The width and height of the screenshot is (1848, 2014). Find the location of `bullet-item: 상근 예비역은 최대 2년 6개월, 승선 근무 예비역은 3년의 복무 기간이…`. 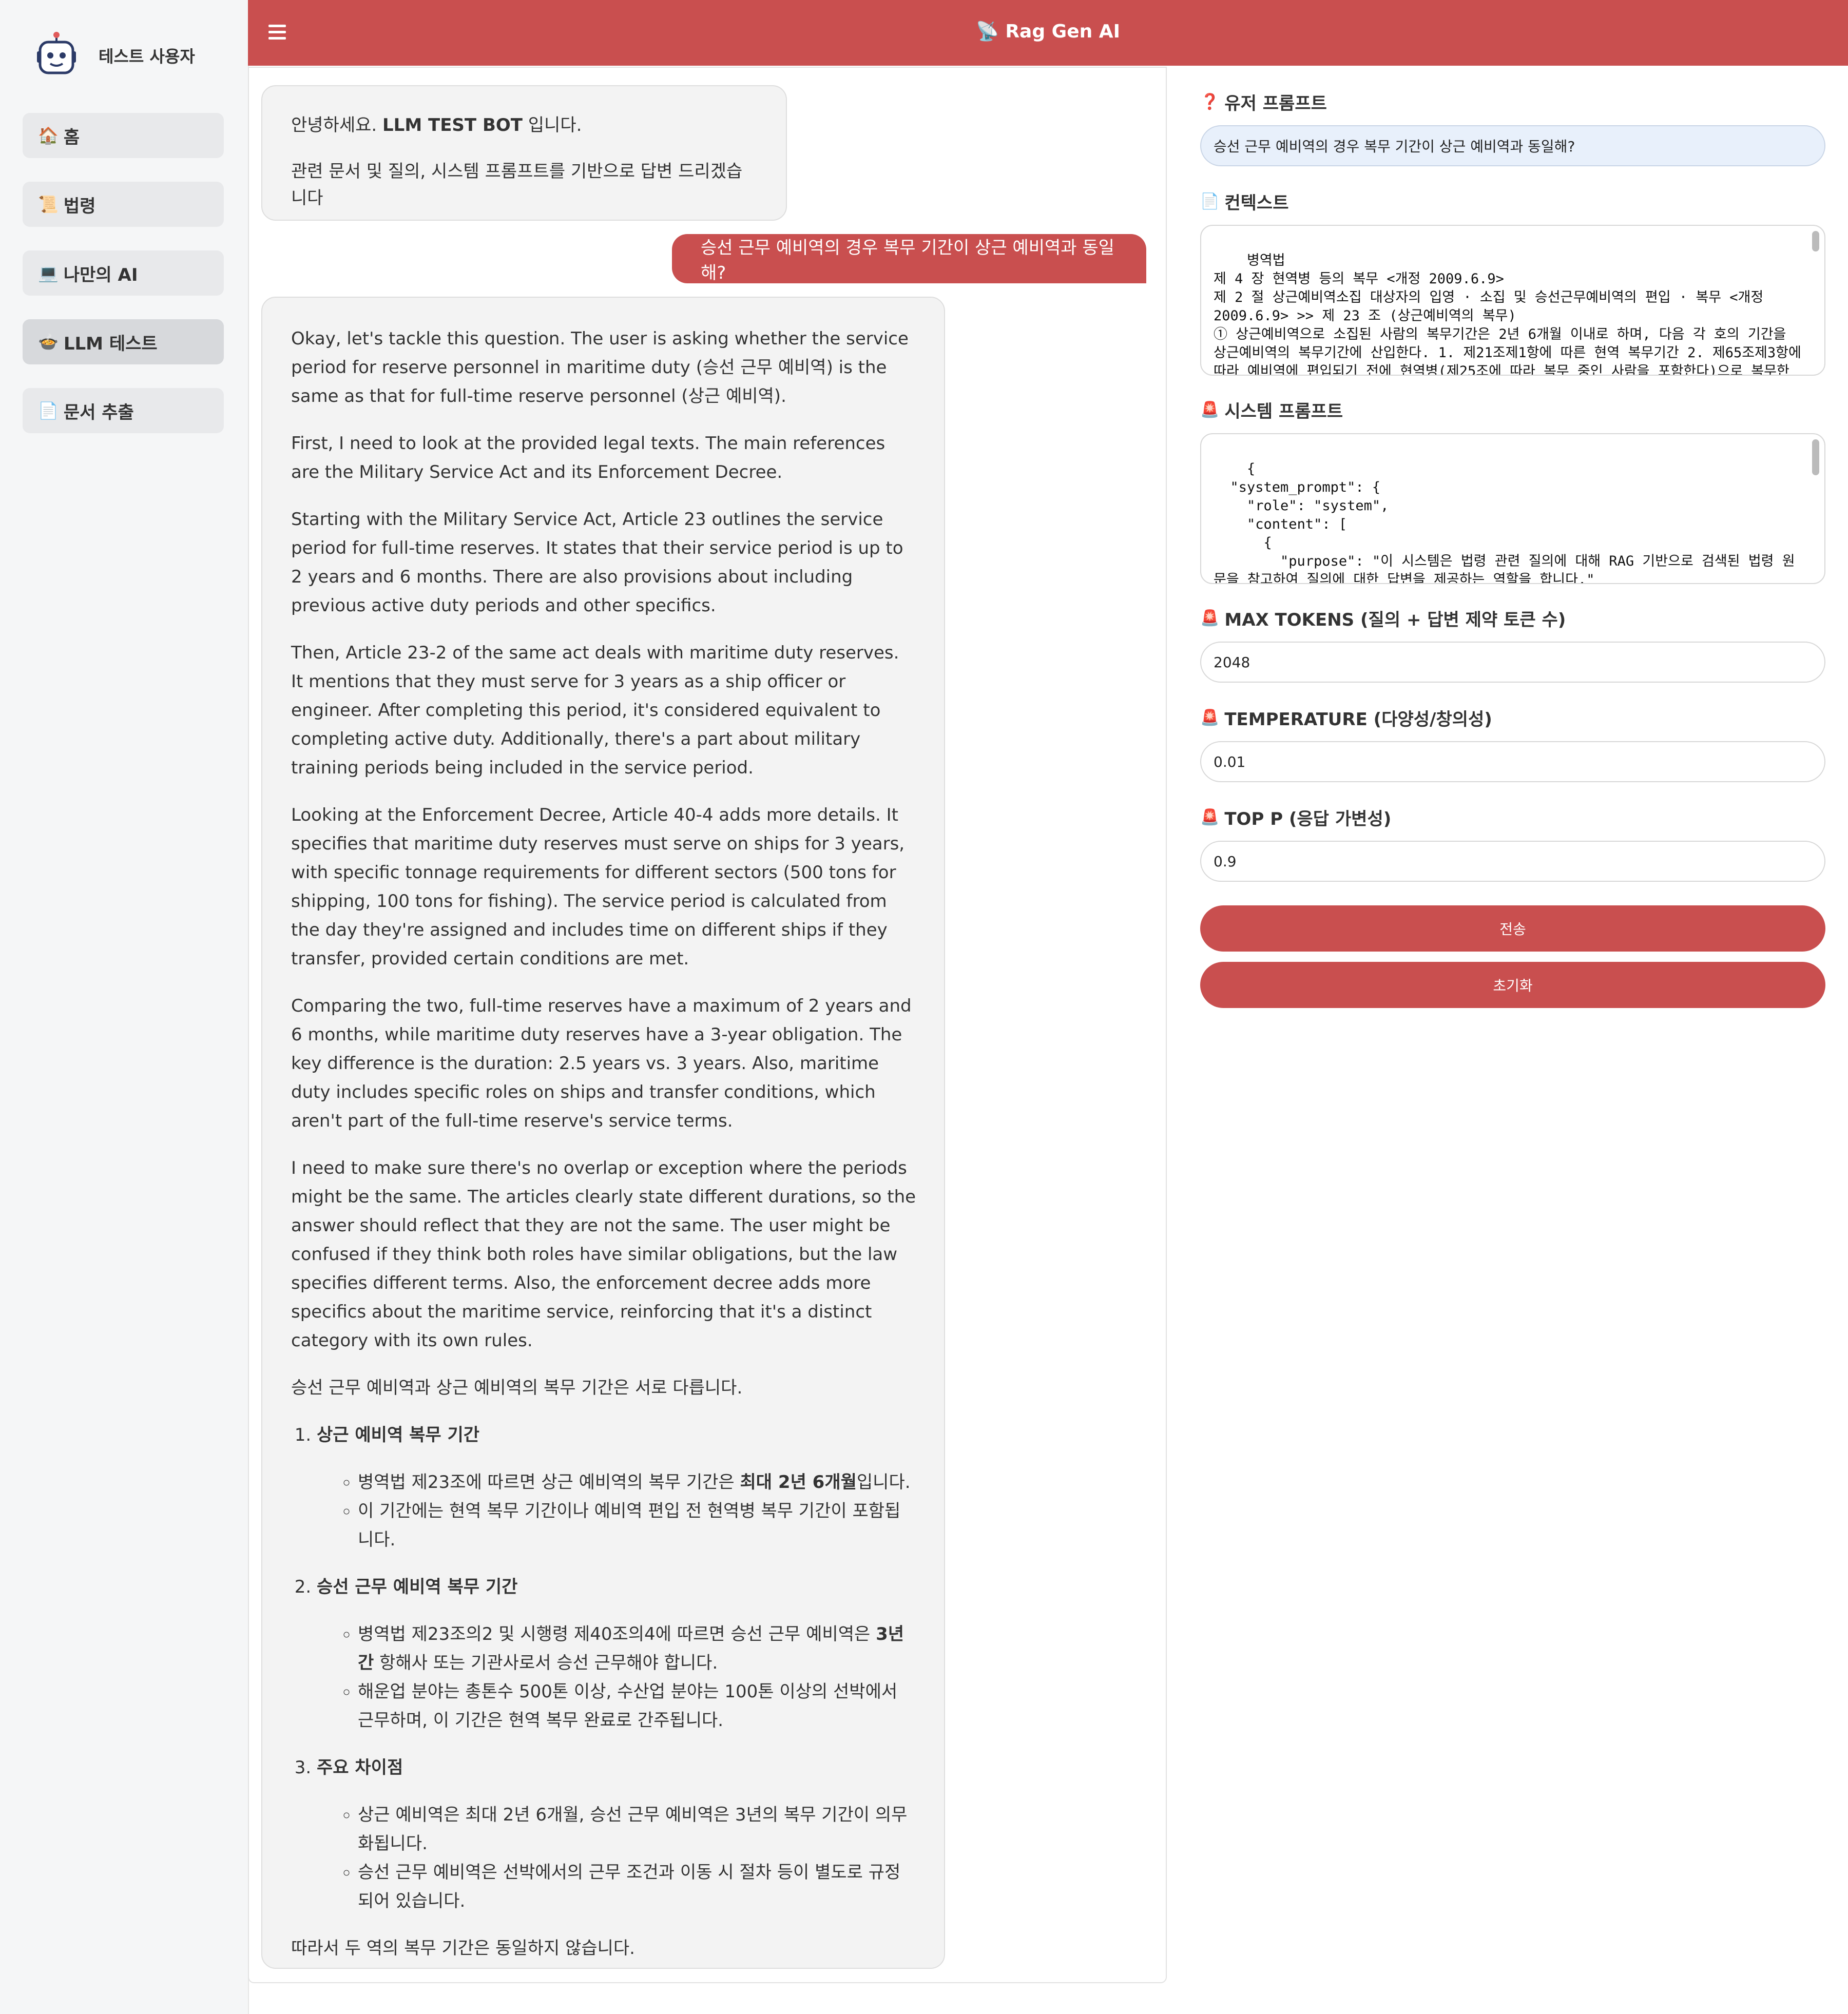

bullet-item: 상근 예비역은 최대 2년 6개월, 승선 근무 예비역은 3년의 복무 기간이… is located at coordinates (637, 1829).